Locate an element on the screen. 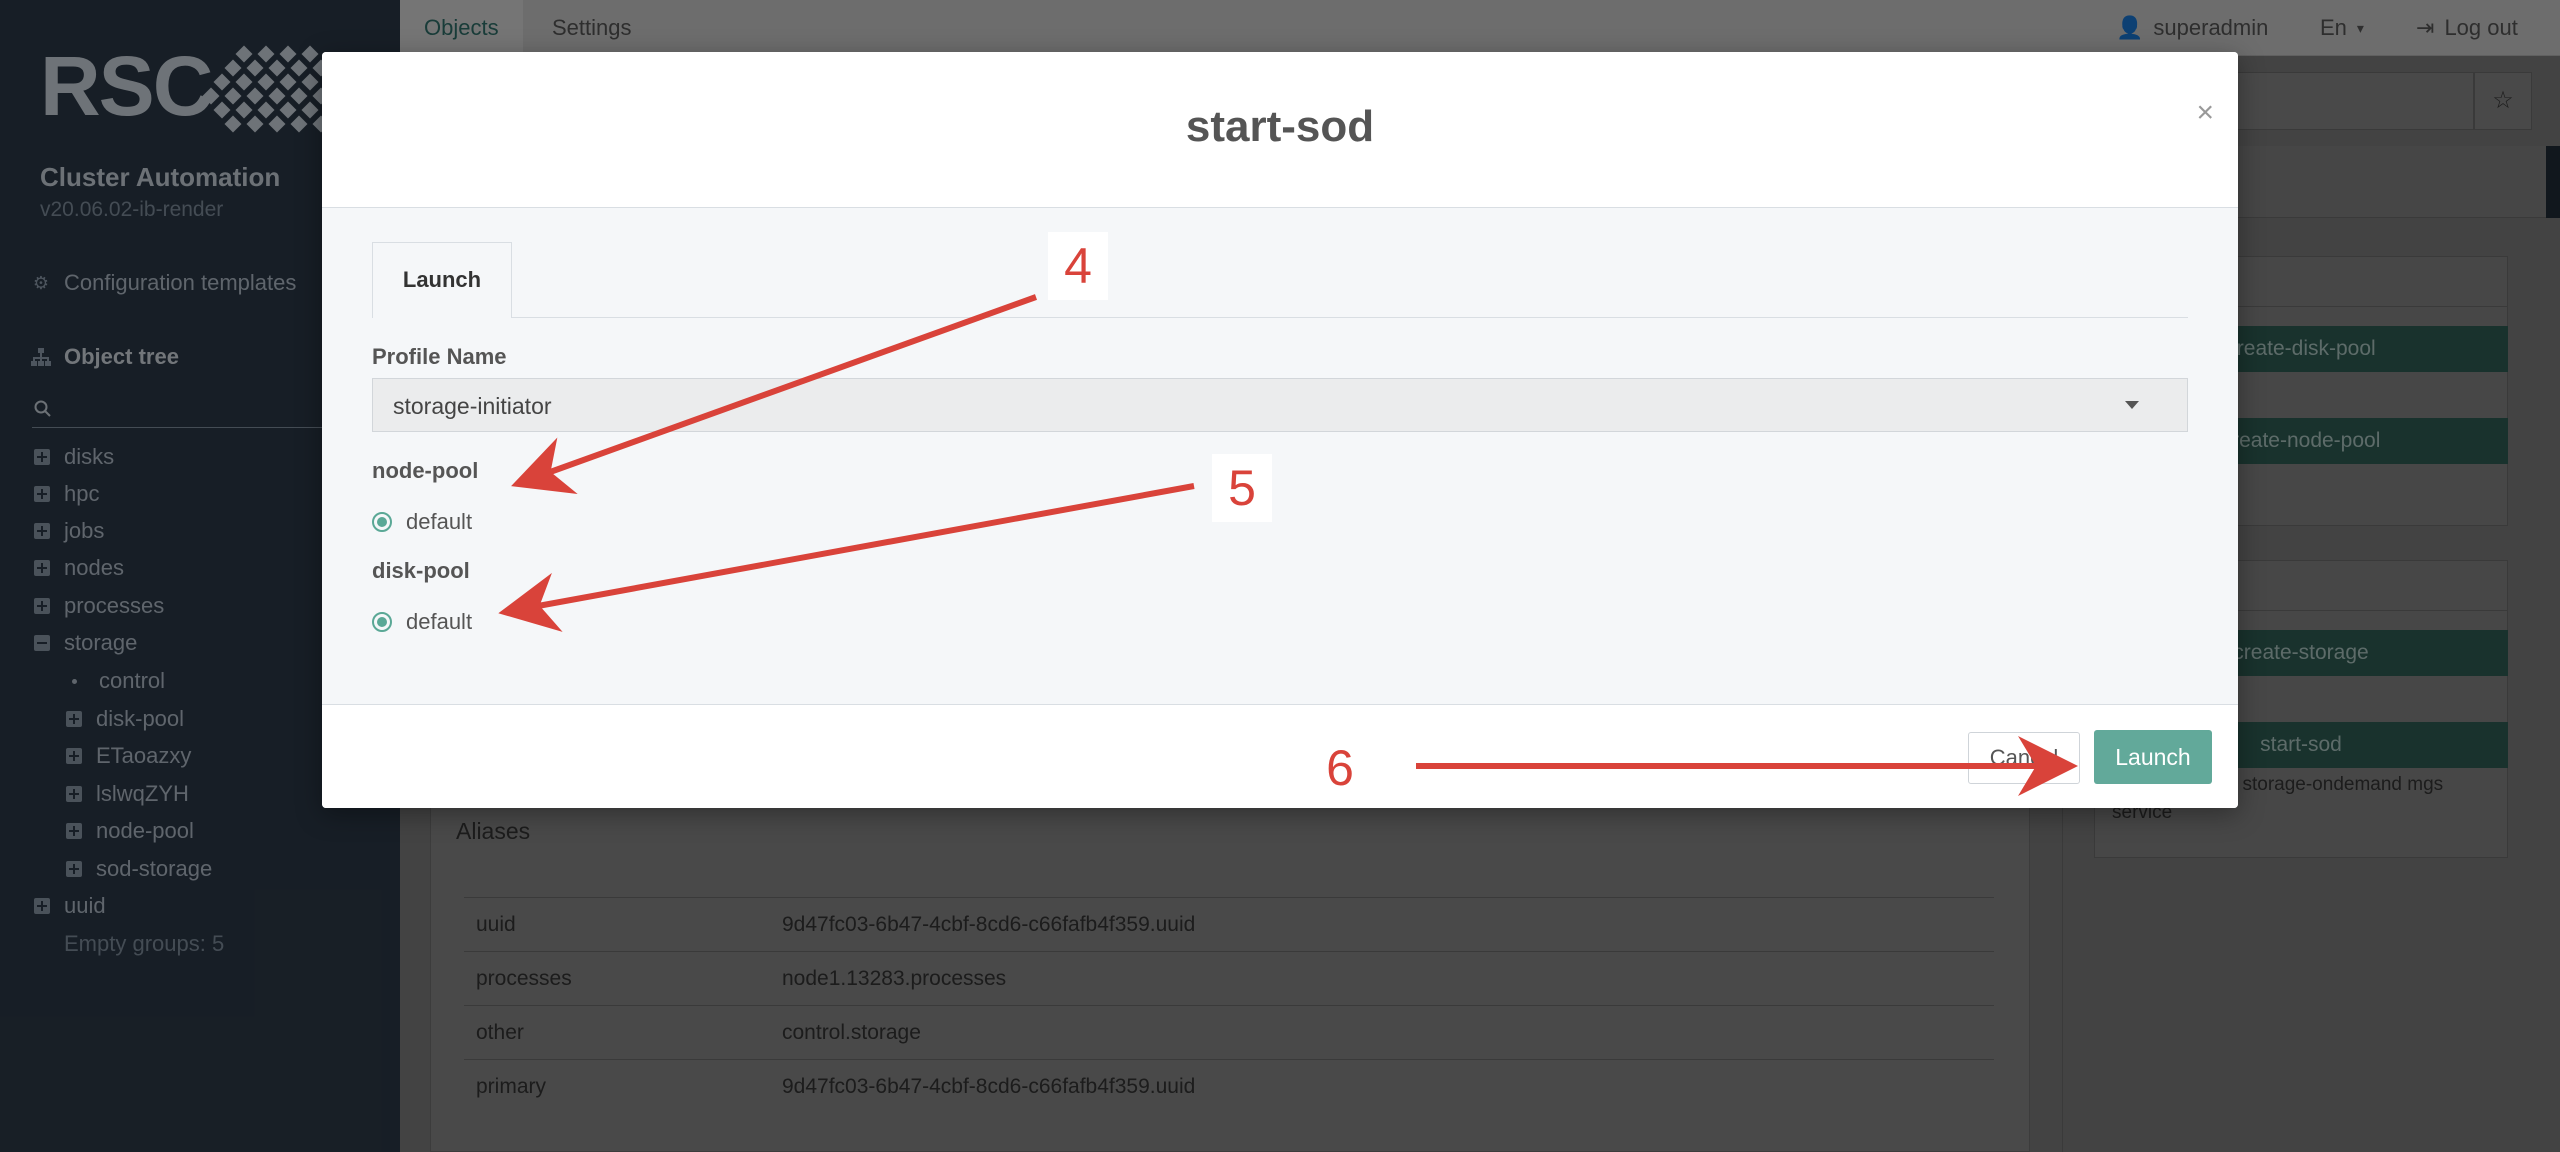 This screenshot has width=2560, height=1152. modal-footer is located at coordinates (1280, 756).